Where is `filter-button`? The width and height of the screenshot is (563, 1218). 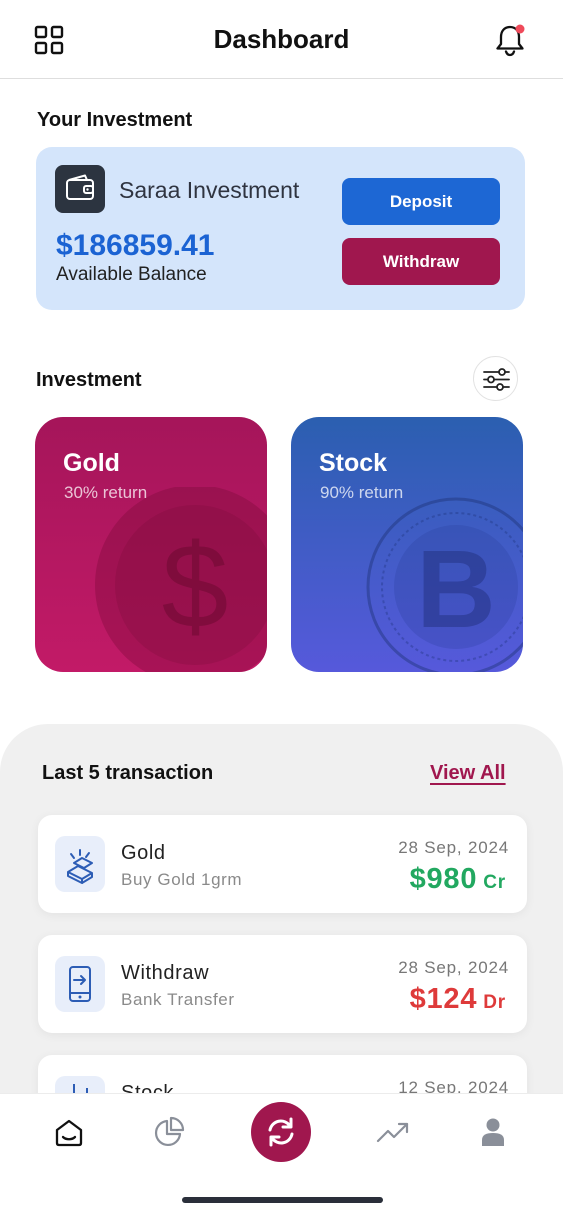
filter-button is located at coordinates (495, 378).